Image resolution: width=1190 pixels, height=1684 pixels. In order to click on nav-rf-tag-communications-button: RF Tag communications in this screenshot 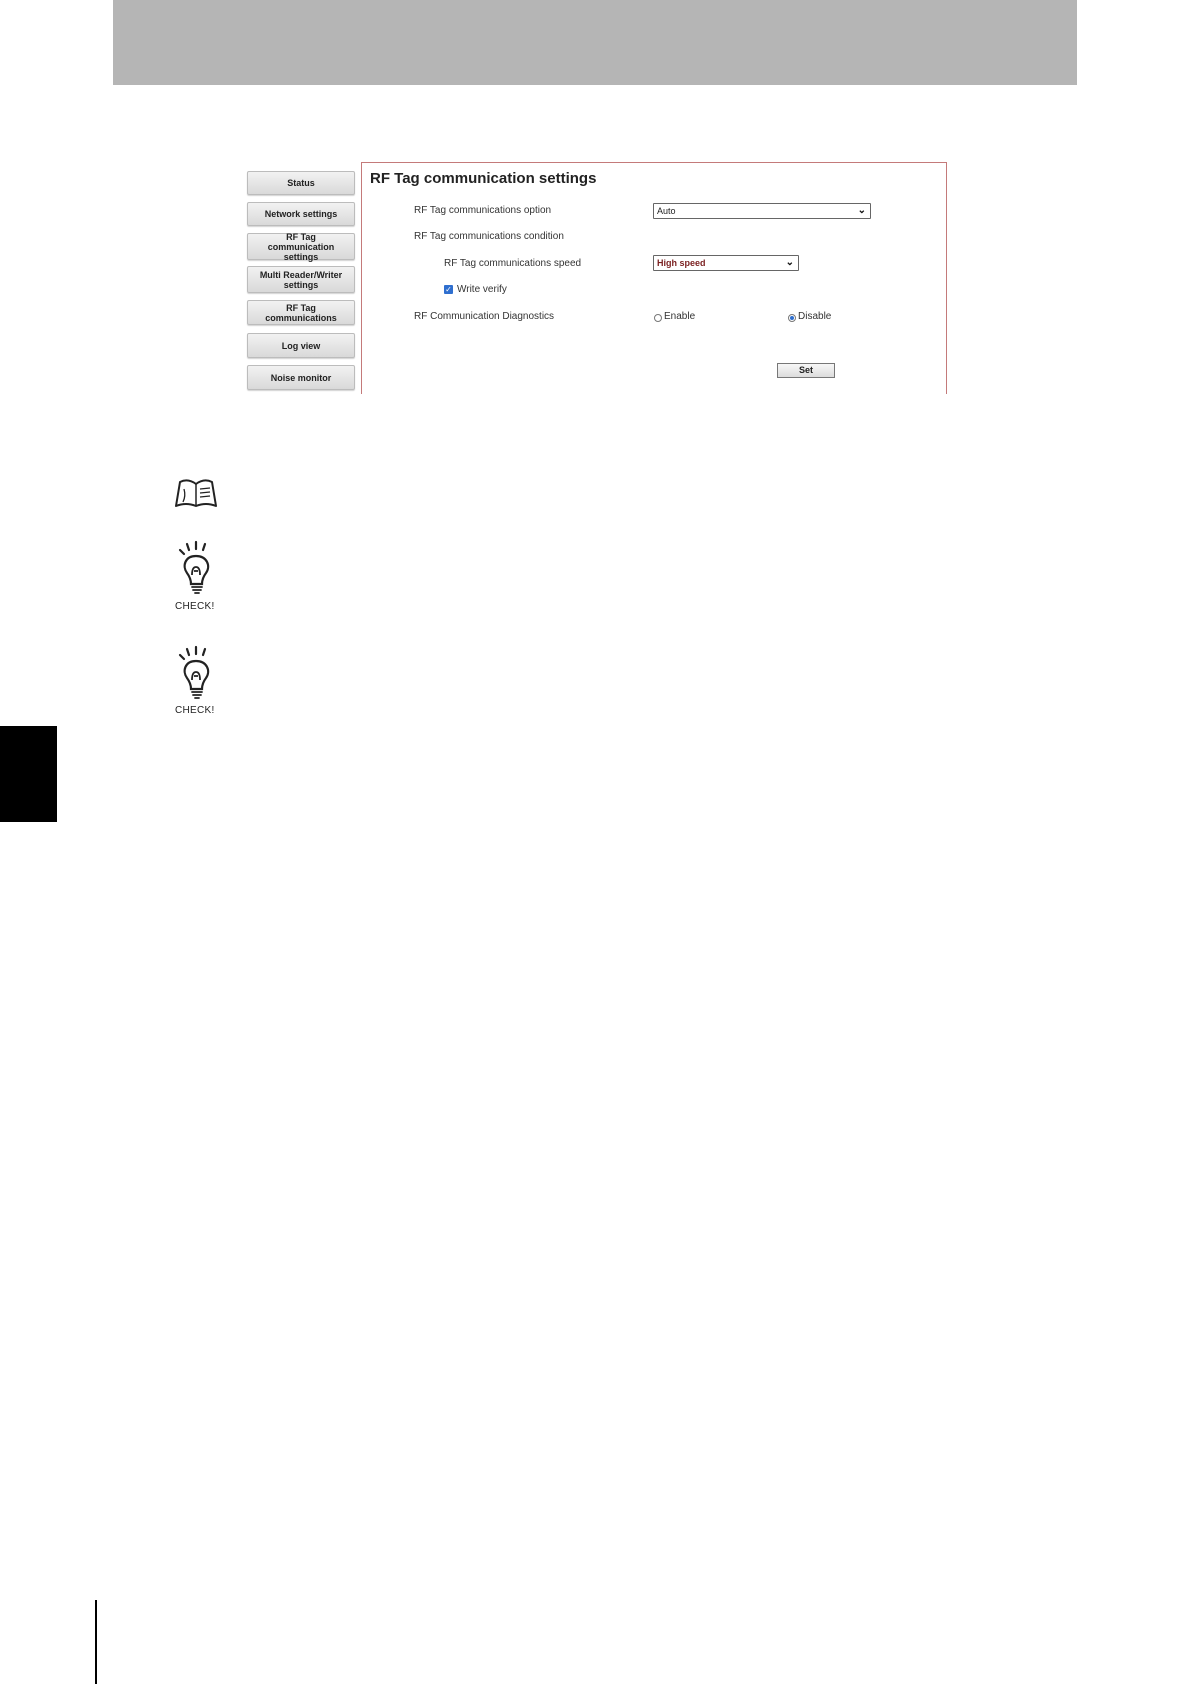, I will do `click(301, 312)`.